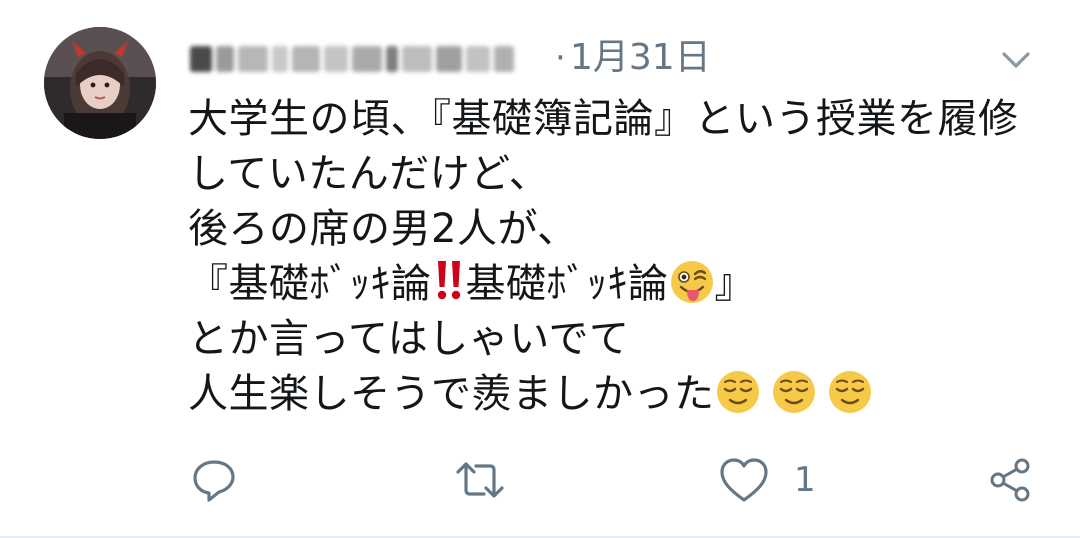 The image size is (1080, 538). I want to click on chevron-down-icon, so click(1016, 60).